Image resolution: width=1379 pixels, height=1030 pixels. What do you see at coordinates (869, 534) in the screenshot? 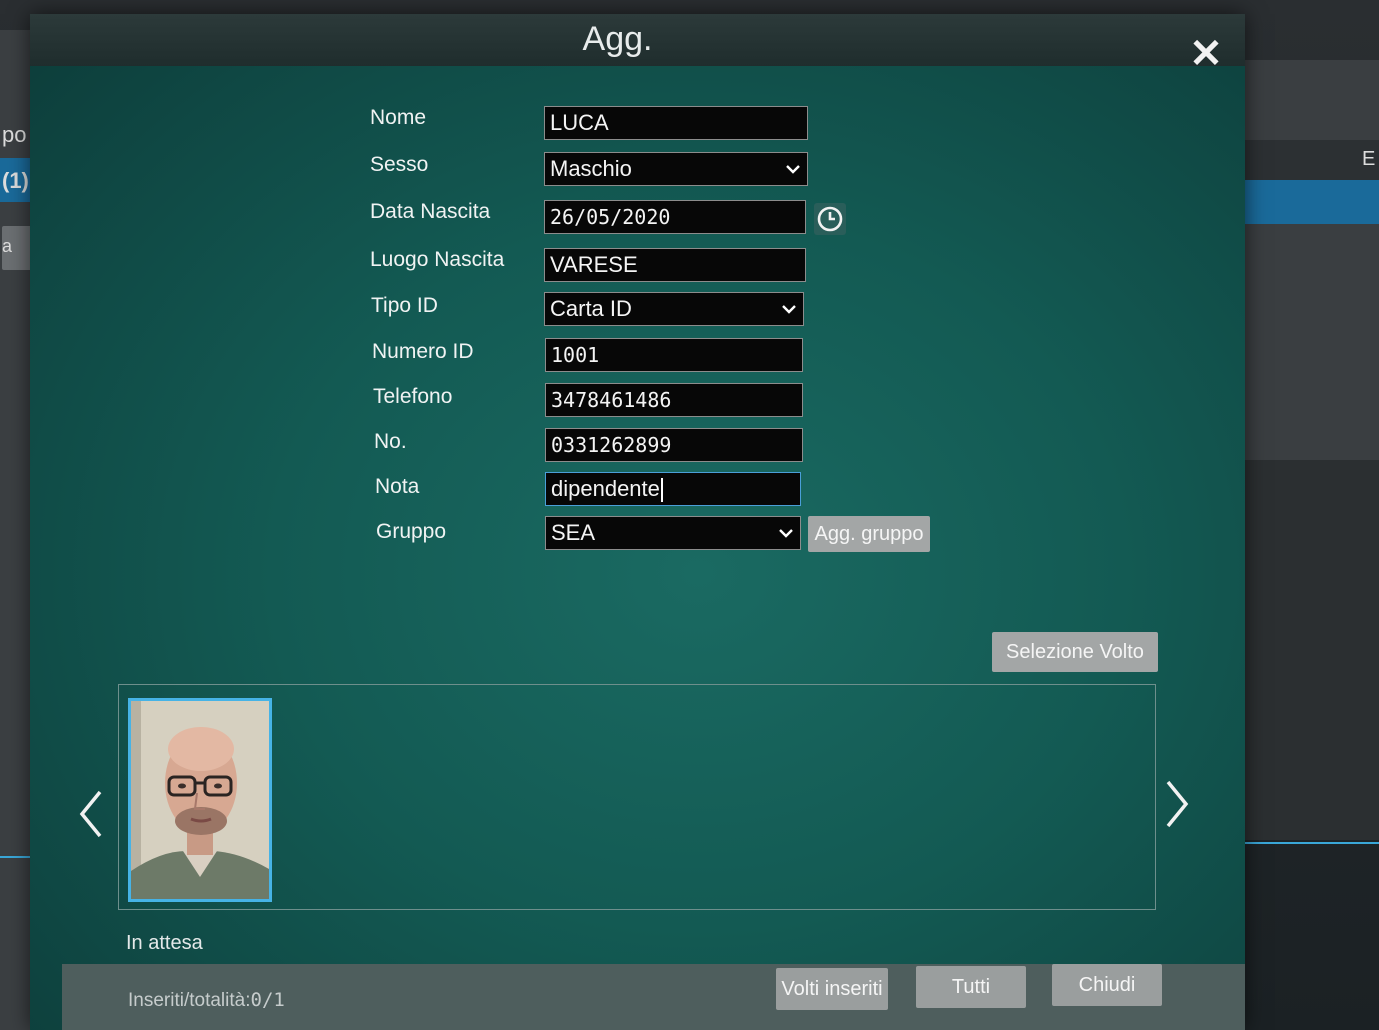
I see `agg-gruppo-button: Agg. gruppo` at bounding box center [869, 534].